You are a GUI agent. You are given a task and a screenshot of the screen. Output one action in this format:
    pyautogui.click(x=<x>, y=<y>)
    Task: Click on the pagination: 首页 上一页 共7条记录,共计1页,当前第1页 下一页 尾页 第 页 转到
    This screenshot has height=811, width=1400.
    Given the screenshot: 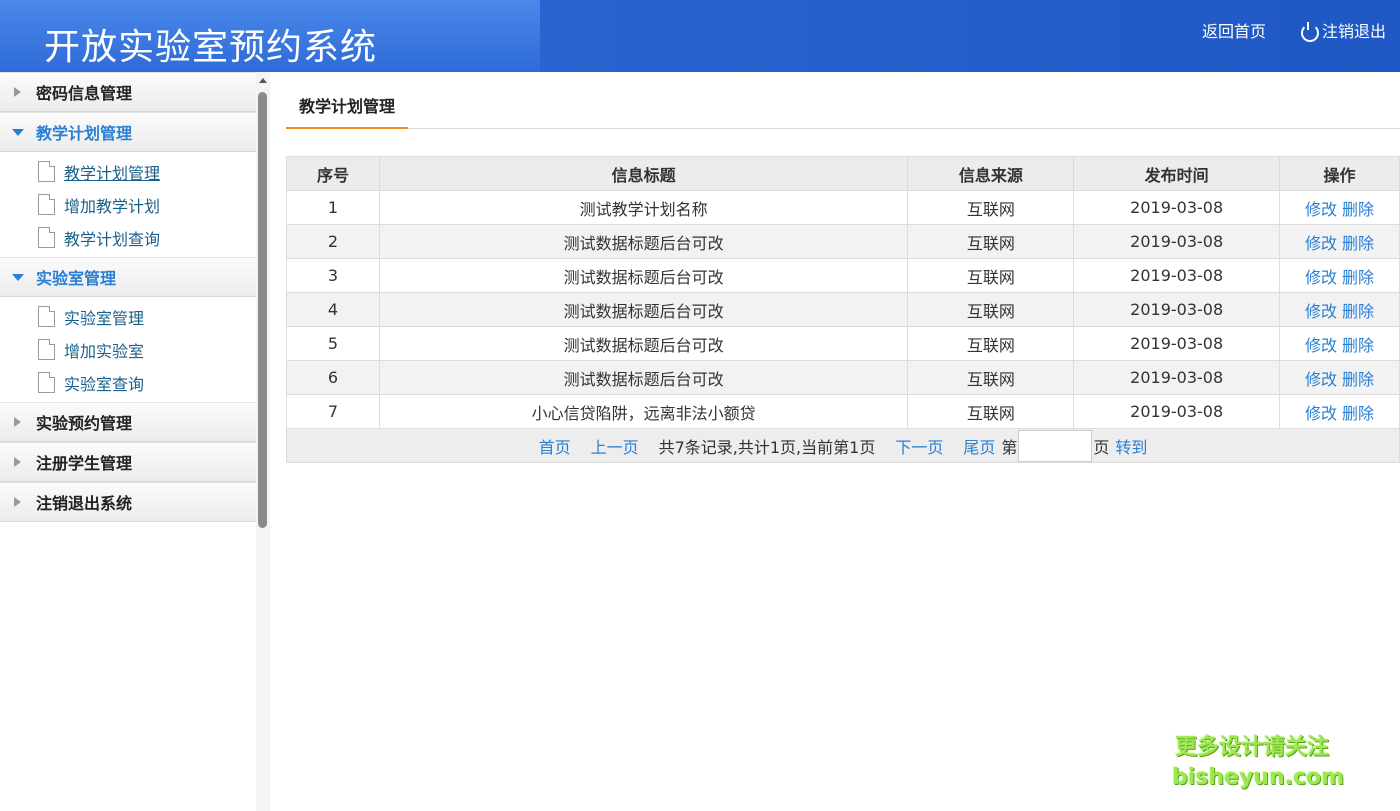 What is the action you would take?
    pyautogui.click(x=843, y=445)
    